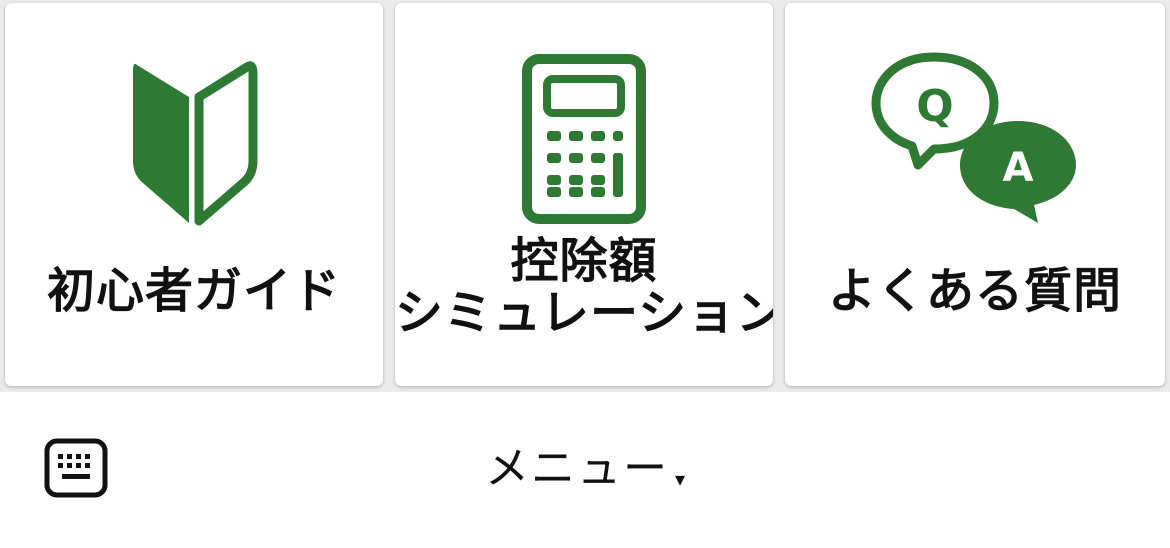 The height and width of the screenshot is (548, 1170). I want to click on beginner-mark-icon, so click(194, 141).